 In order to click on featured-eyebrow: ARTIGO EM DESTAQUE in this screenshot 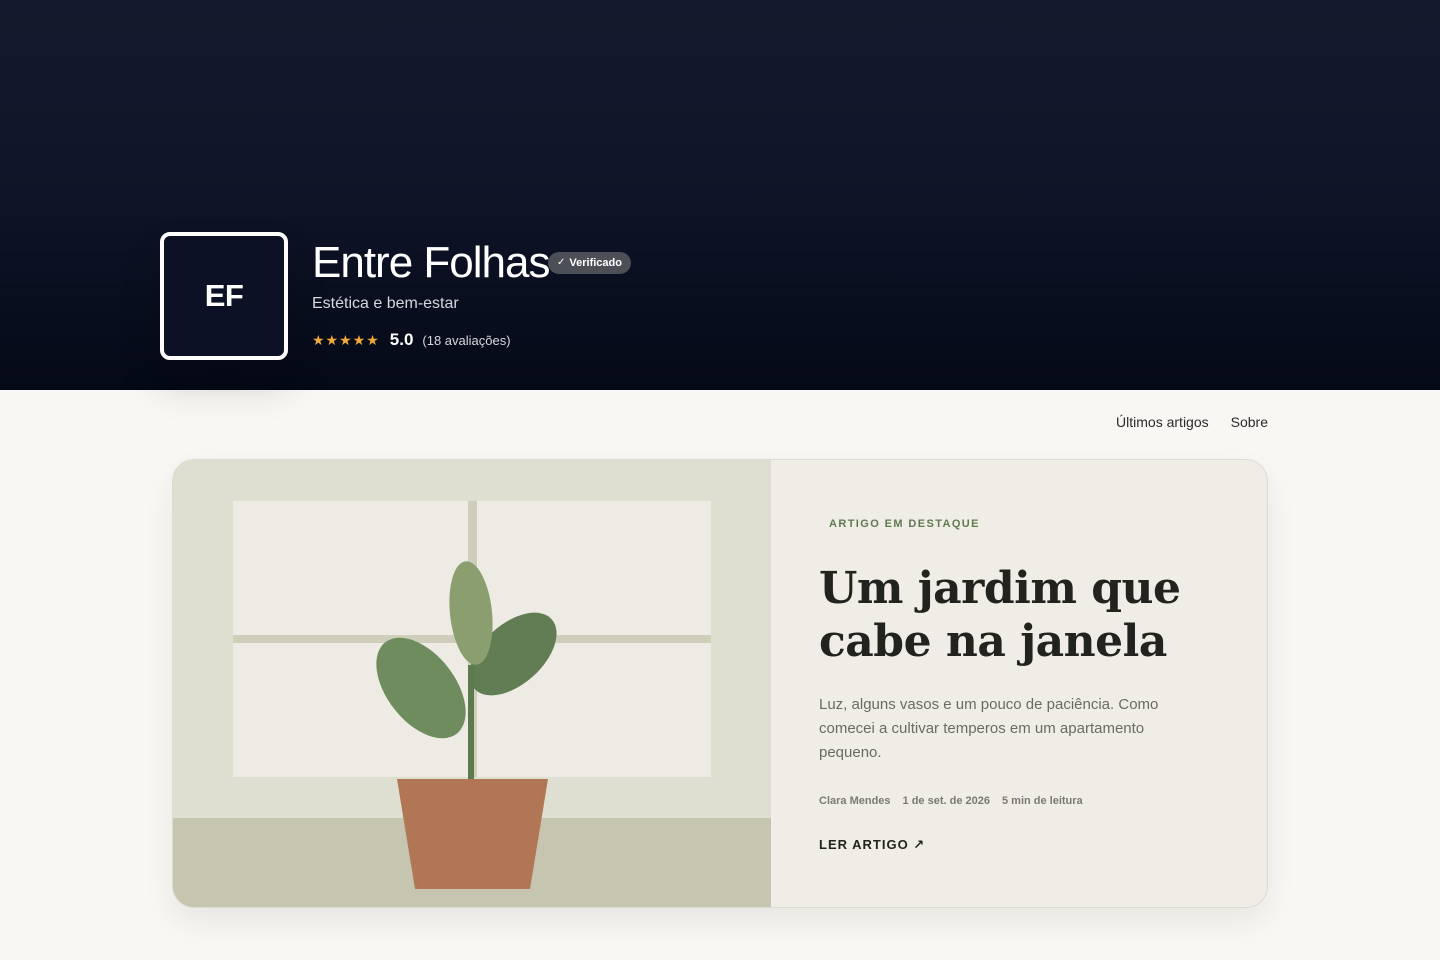, I will do `click(904, 524)`.